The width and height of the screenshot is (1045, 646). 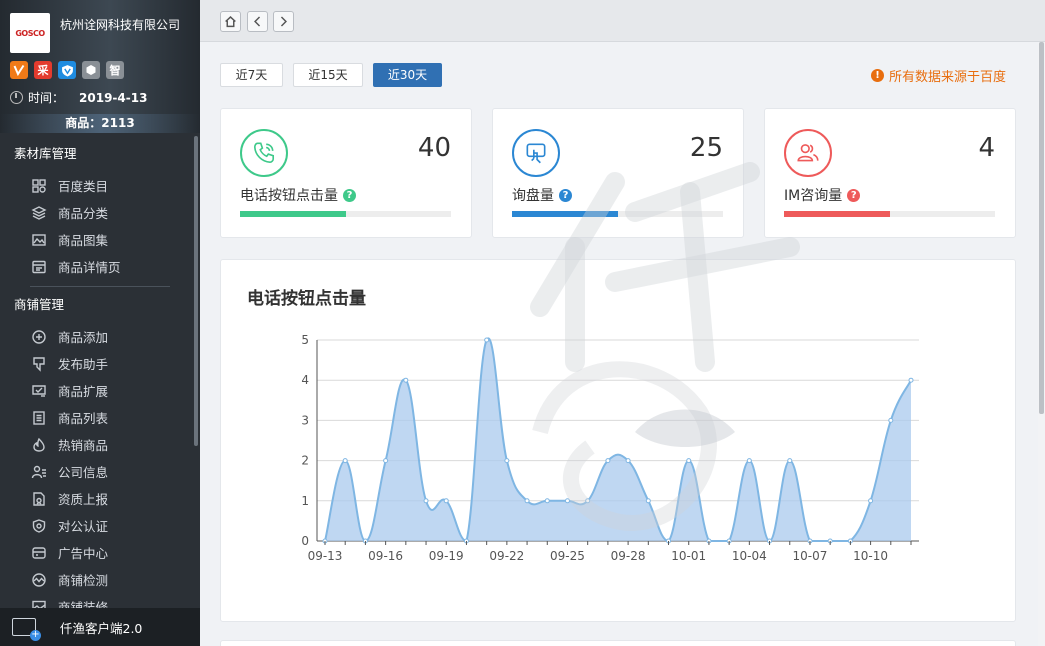 What do you see at coordinates (536, 153) in the screenshot?
I see `inquiry-hand-icon` at bounding box center [536, 153].